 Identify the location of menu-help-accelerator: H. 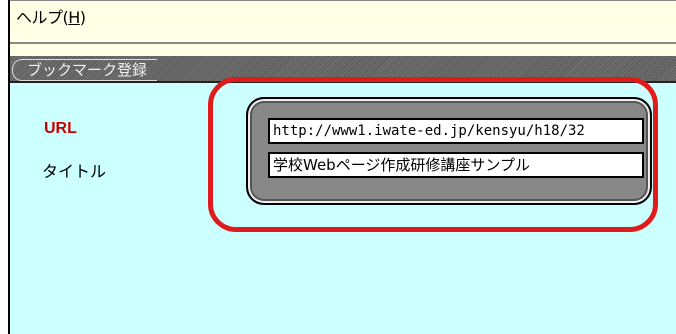
(74, 17).